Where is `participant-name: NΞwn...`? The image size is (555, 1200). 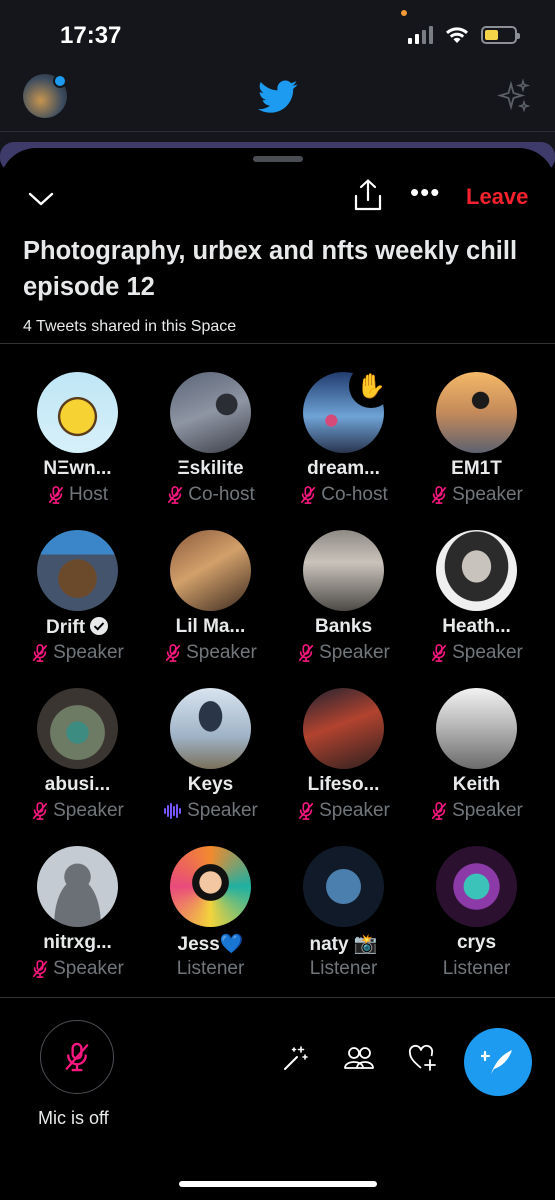
participant-name: NΞwn... is located at coordinates (77, 469).